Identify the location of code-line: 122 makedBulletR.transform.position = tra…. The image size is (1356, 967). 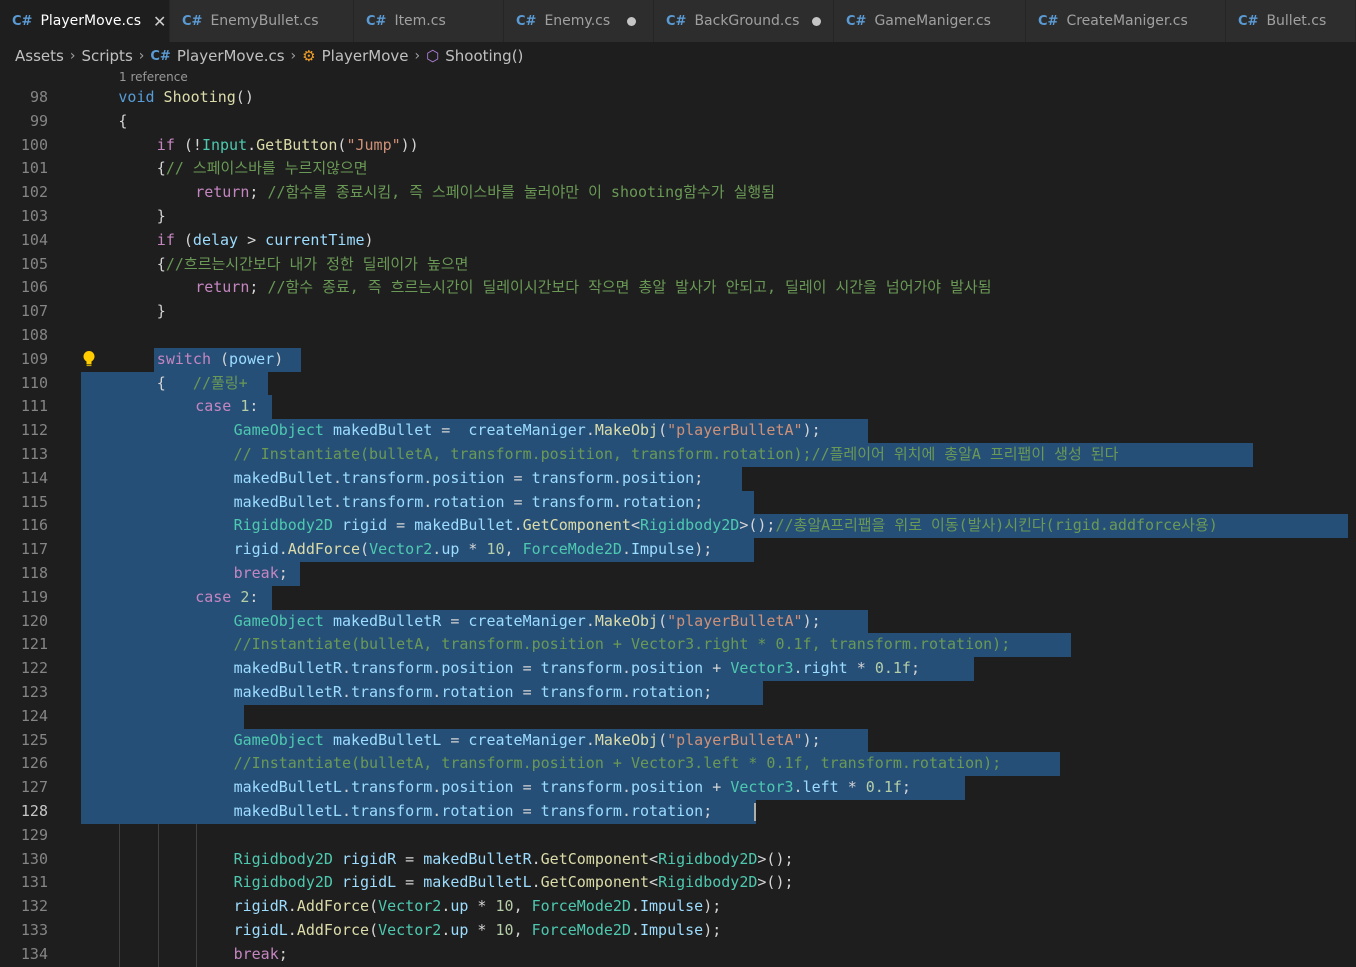
(678, 669).